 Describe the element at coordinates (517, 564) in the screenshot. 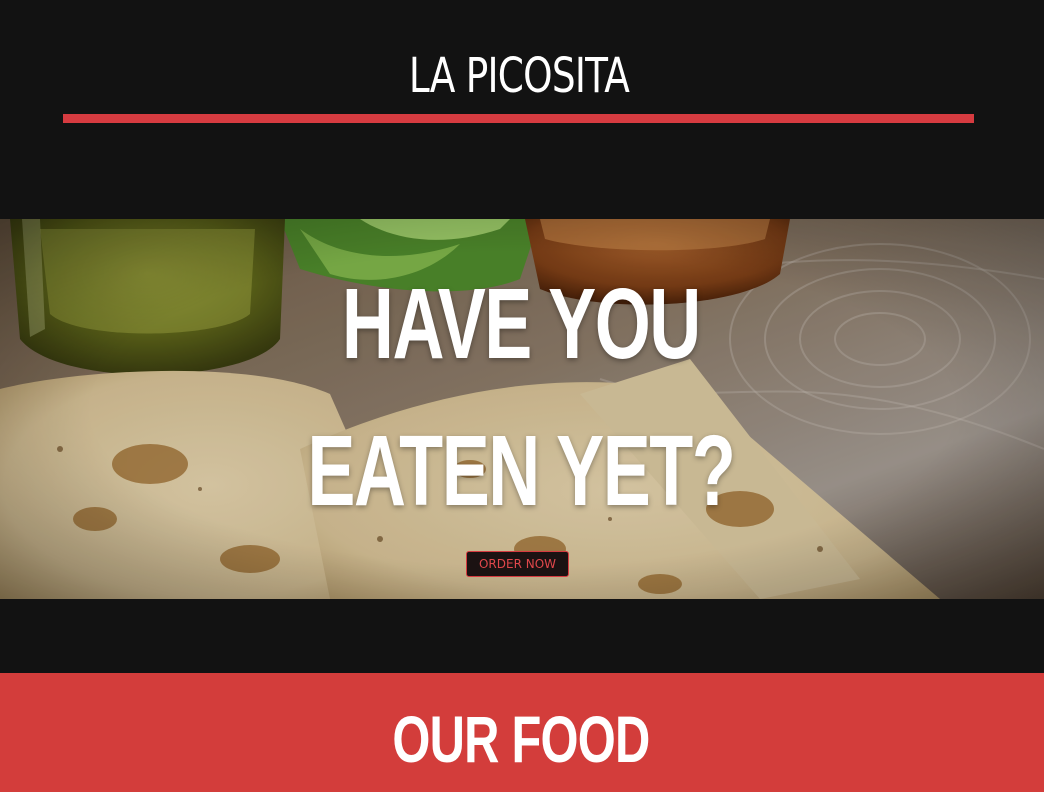

I see `order-now-button: ORDER NOW` at that location.